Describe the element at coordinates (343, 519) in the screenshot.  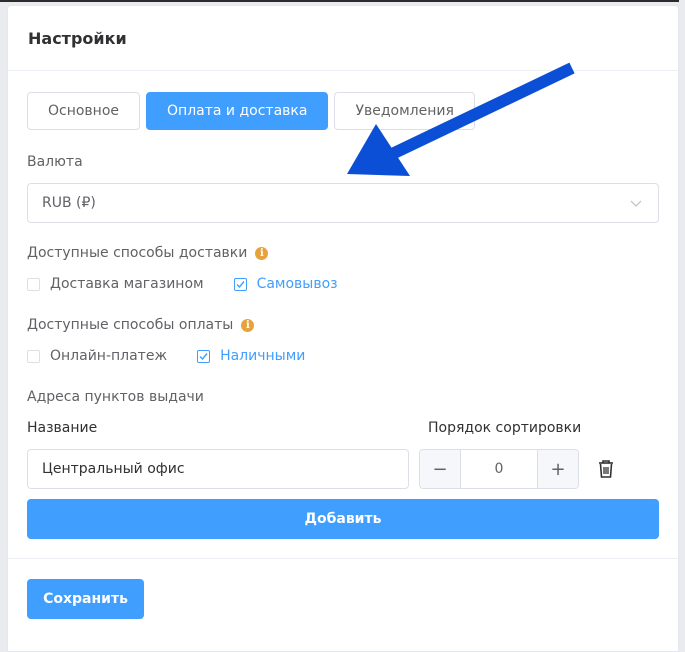
I see `add-button: Добавить` at that location.